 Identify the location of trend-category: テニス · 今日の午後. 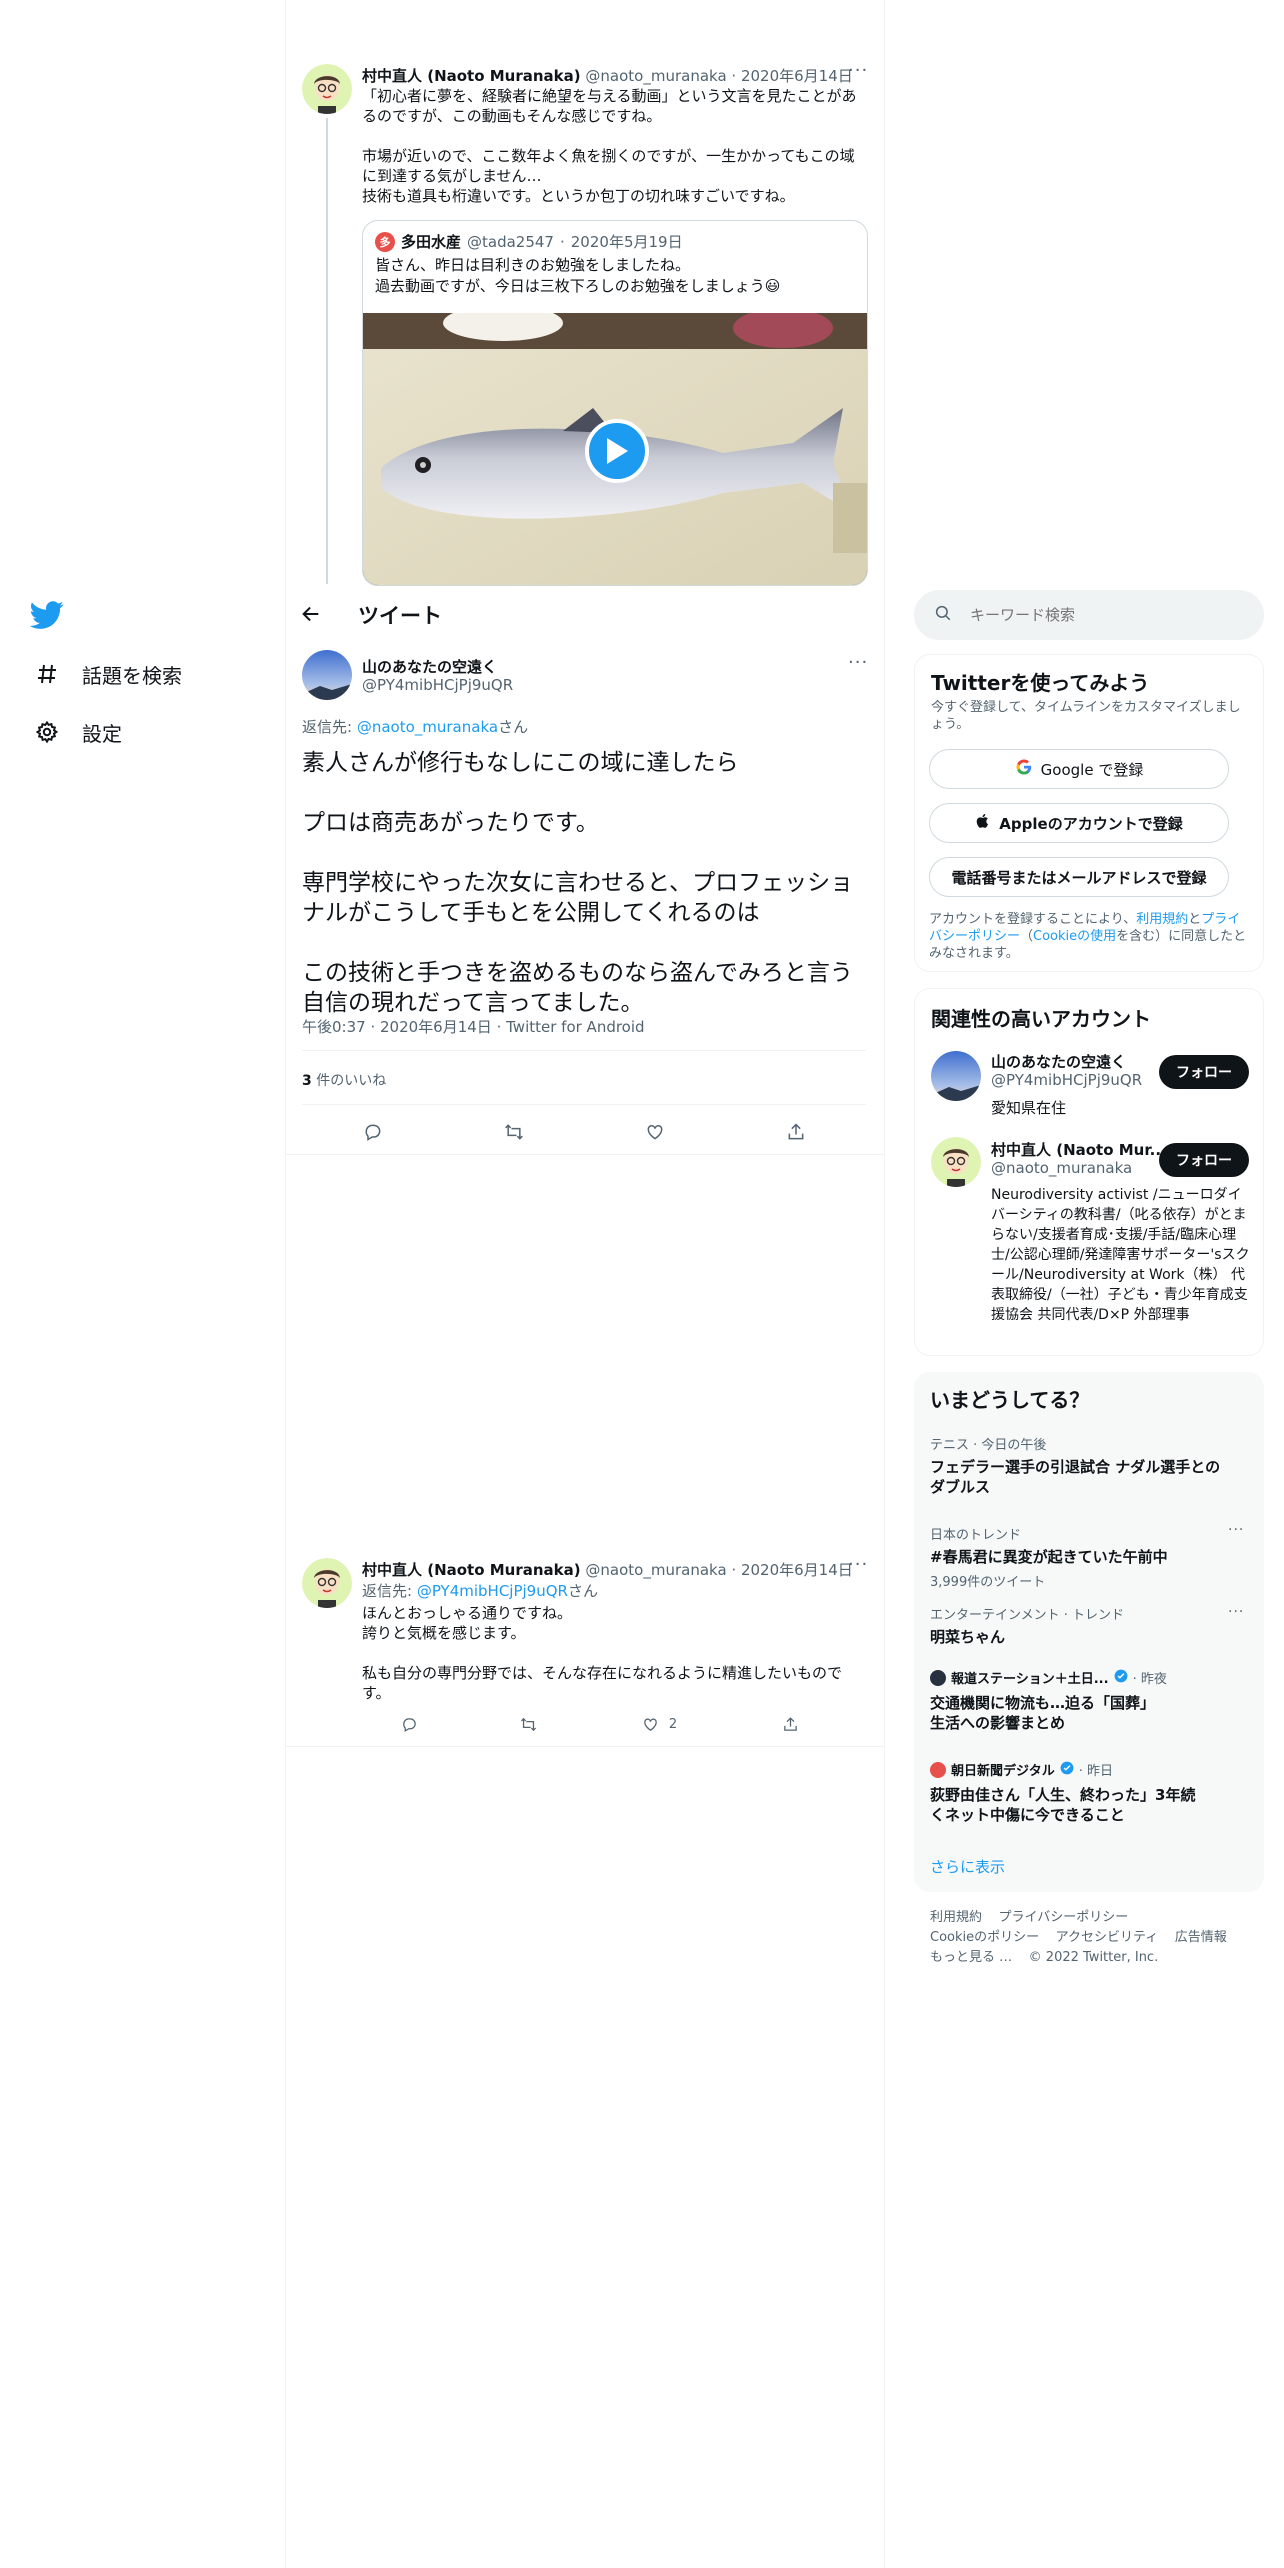
(988, 1445).